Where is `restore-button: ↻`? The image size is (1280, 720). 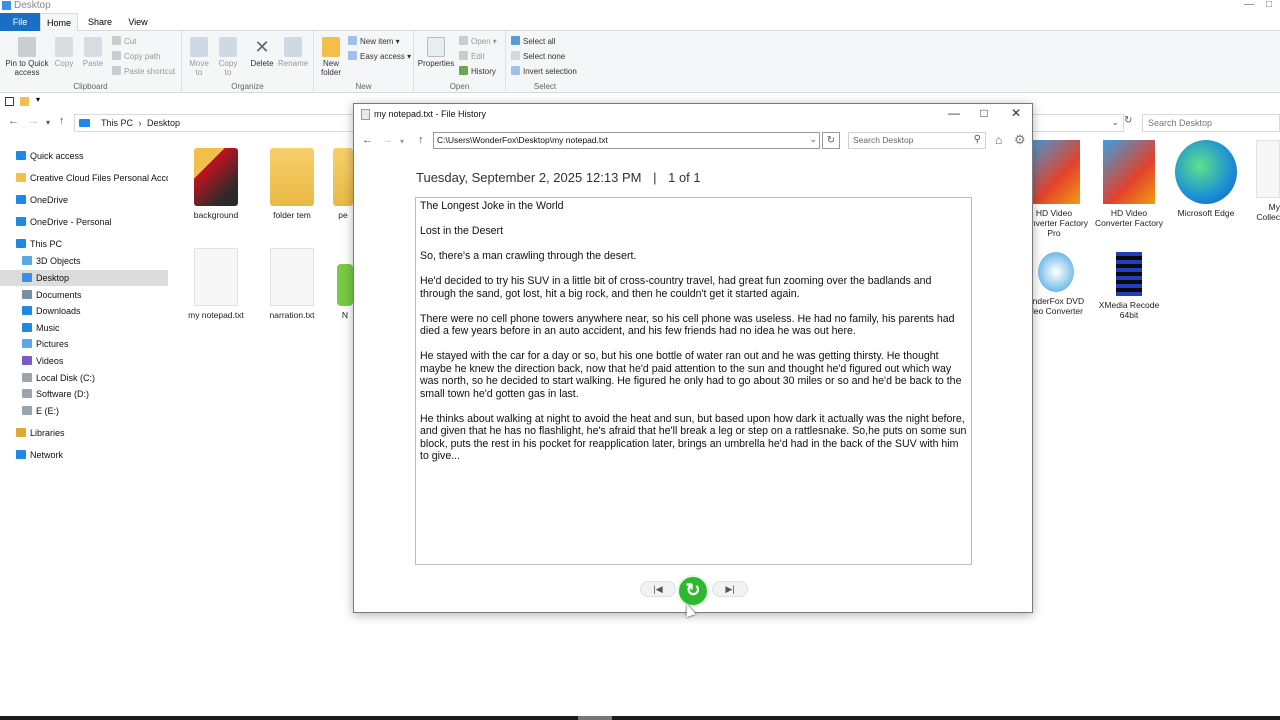 restore-button: ↻ is located at coordinates (693, 591).